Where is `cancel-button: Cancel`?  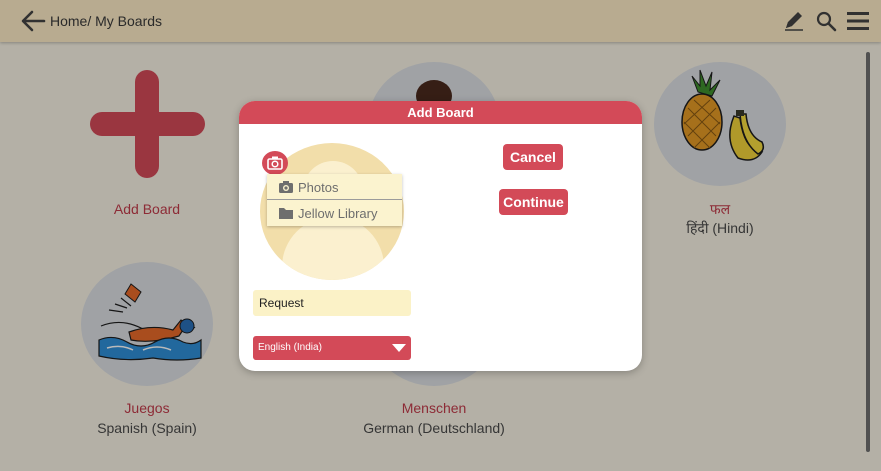 cancel-button: Cancel is located at coordinates (533, 157).